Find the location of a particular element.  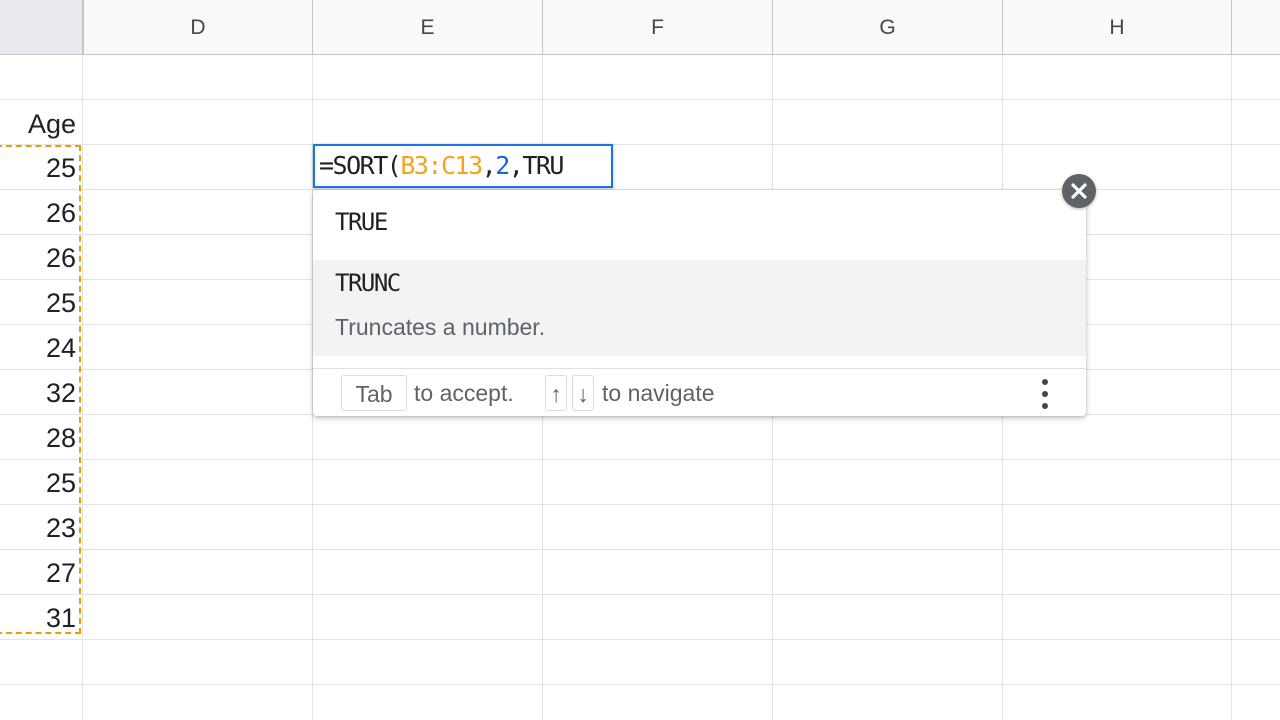

autocomplete-item-true: TRUE is located at coordinates (699, 225).